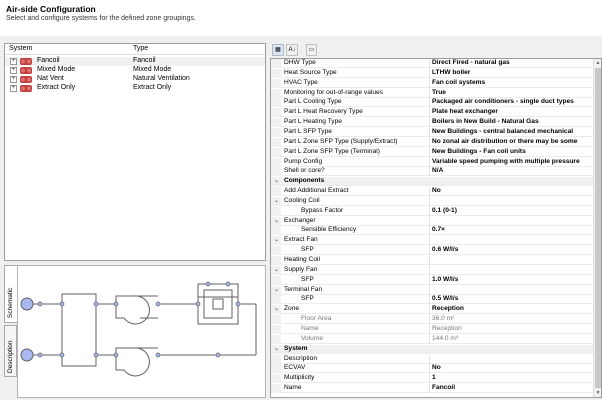 This screenshot has width=602, height=400. I want to click on property-row: ⌄ Exchanger, so click(432, 221).